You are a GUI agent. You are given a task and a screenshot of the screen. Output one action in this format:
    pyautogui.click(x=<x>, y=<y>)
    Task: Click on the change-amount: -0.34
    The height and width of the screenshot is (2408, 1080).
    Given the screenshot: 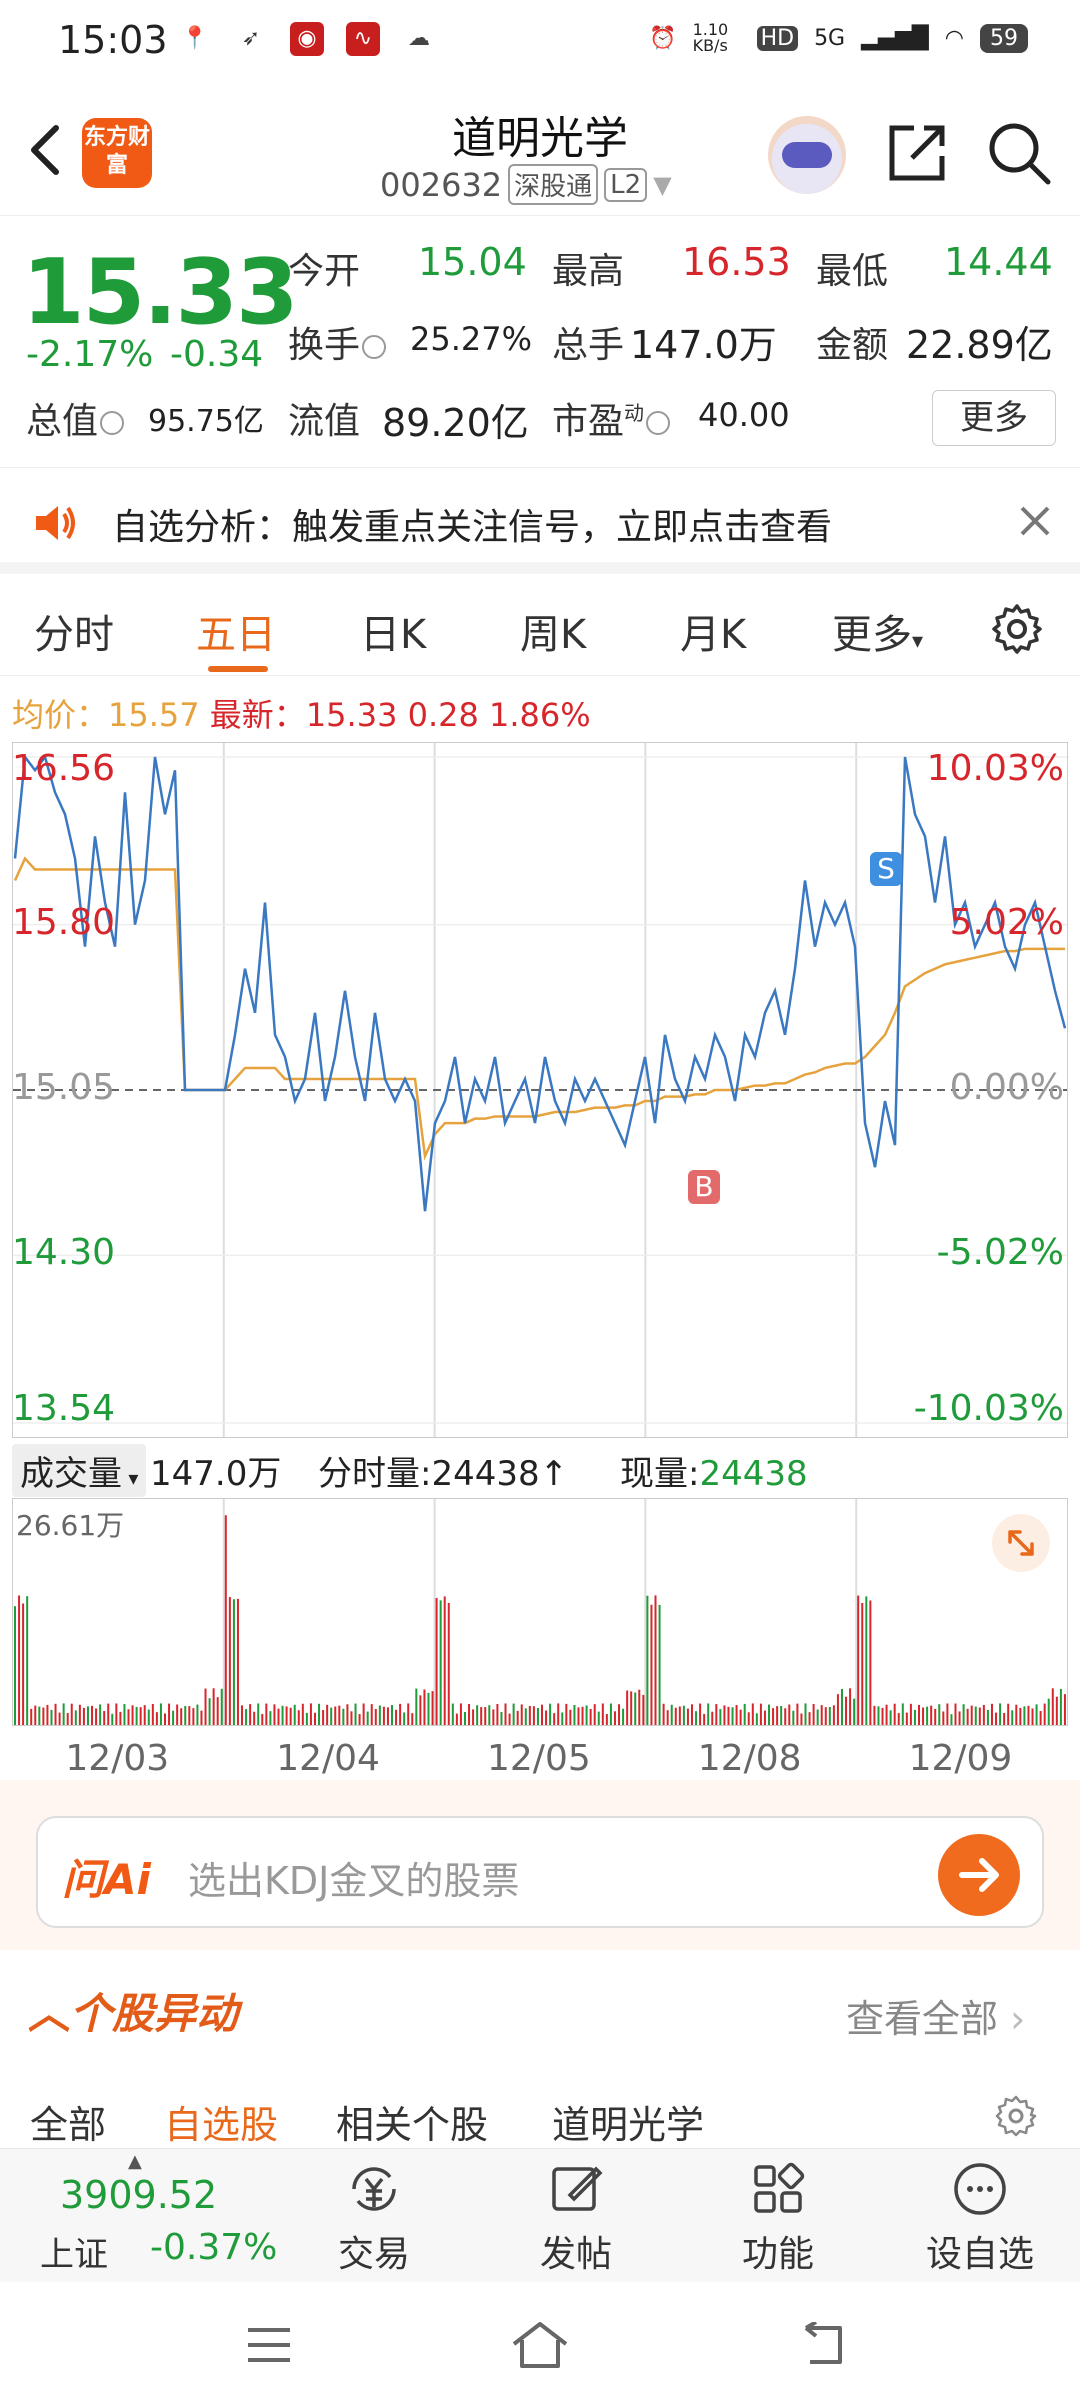 What is the action you would take?
    pyautogui.click(x=217, y=354)
    